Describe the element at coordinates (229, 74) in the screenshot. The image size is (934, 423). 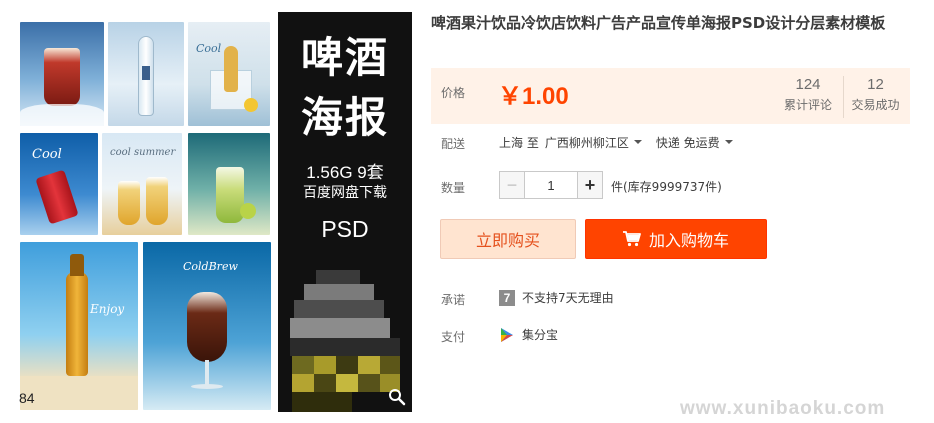
I see `preview-ice-beer: Cool` at that location.